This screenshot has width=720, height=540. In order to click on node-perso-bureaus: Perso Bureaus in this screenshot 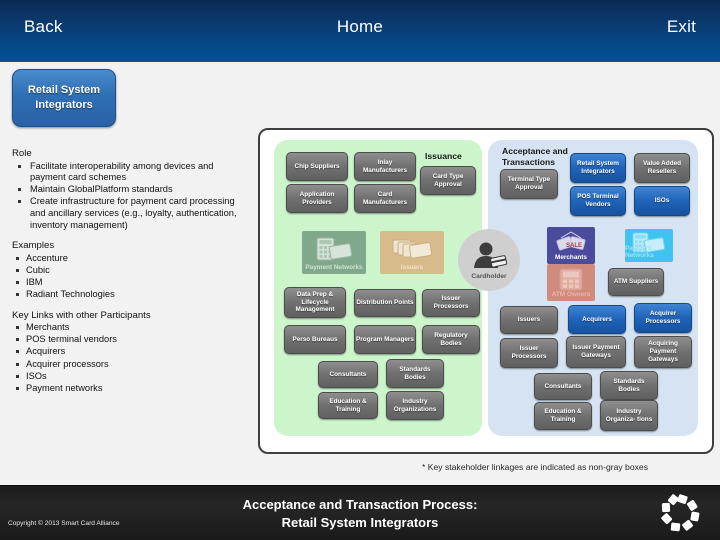, I will do `click(315, 339)`.